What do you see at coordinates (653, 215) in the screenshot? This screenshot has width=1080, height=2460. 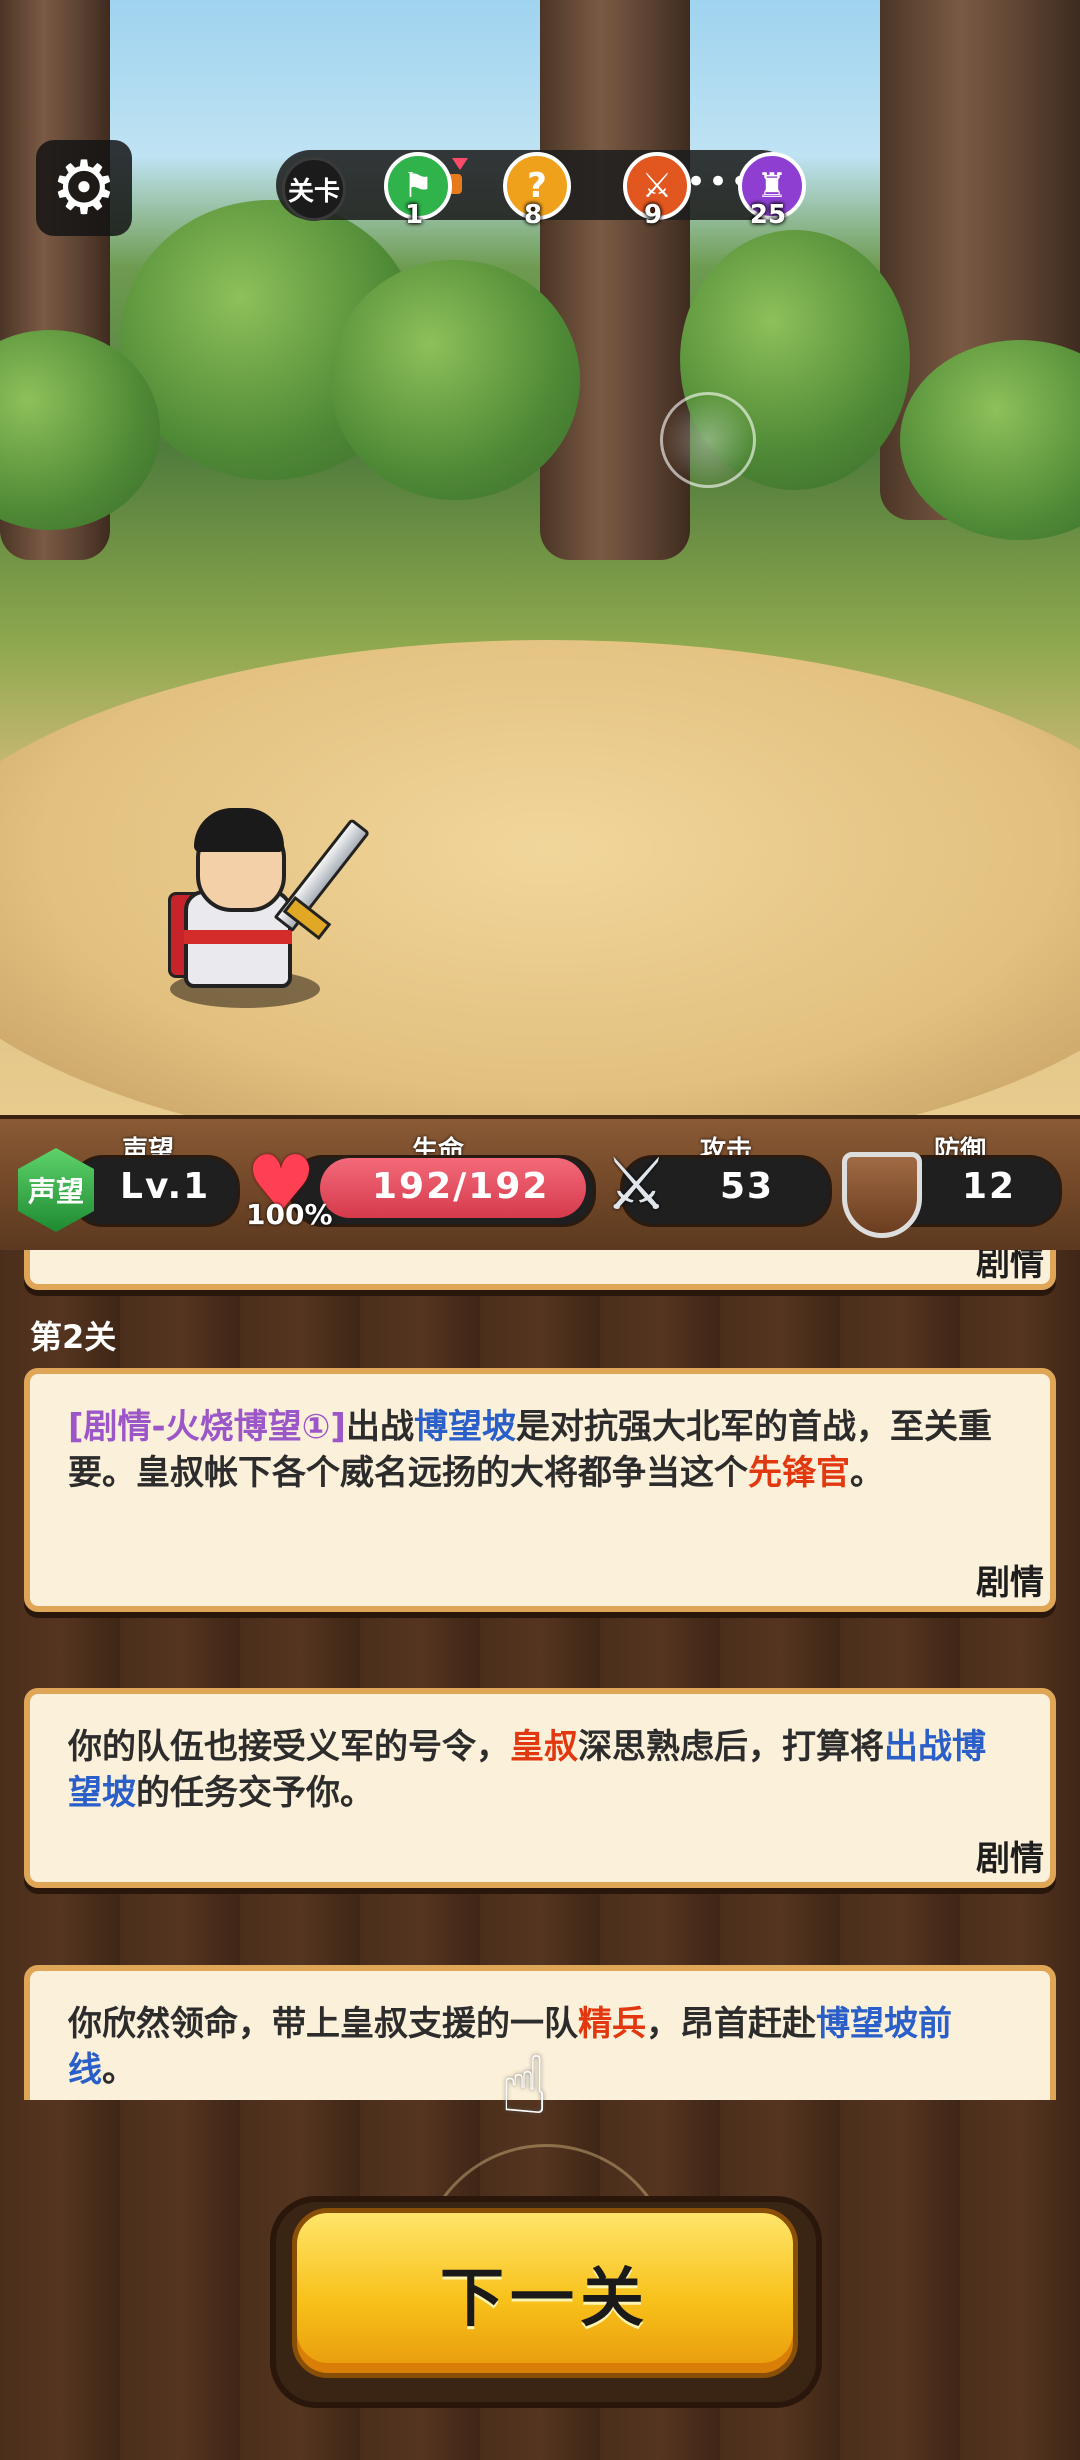 I see `level-node-number: 9` at bounding box center [653, 215].